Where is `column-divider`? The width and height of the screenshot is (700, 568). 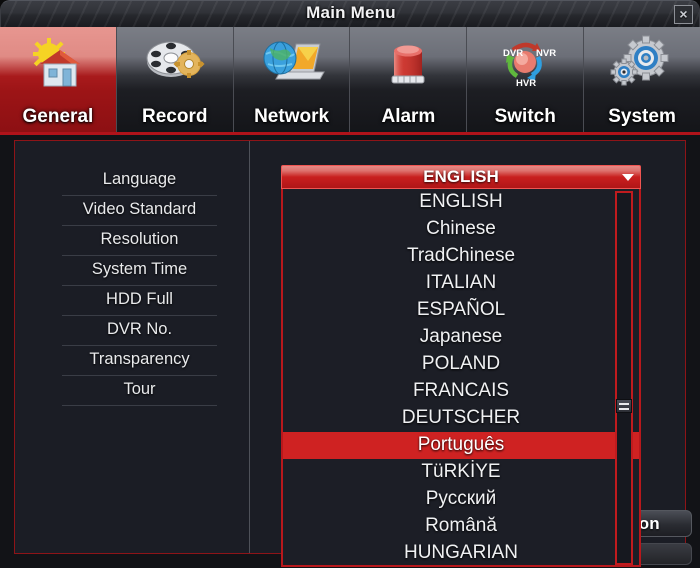 column-divider is located at coordinates (249, 347).